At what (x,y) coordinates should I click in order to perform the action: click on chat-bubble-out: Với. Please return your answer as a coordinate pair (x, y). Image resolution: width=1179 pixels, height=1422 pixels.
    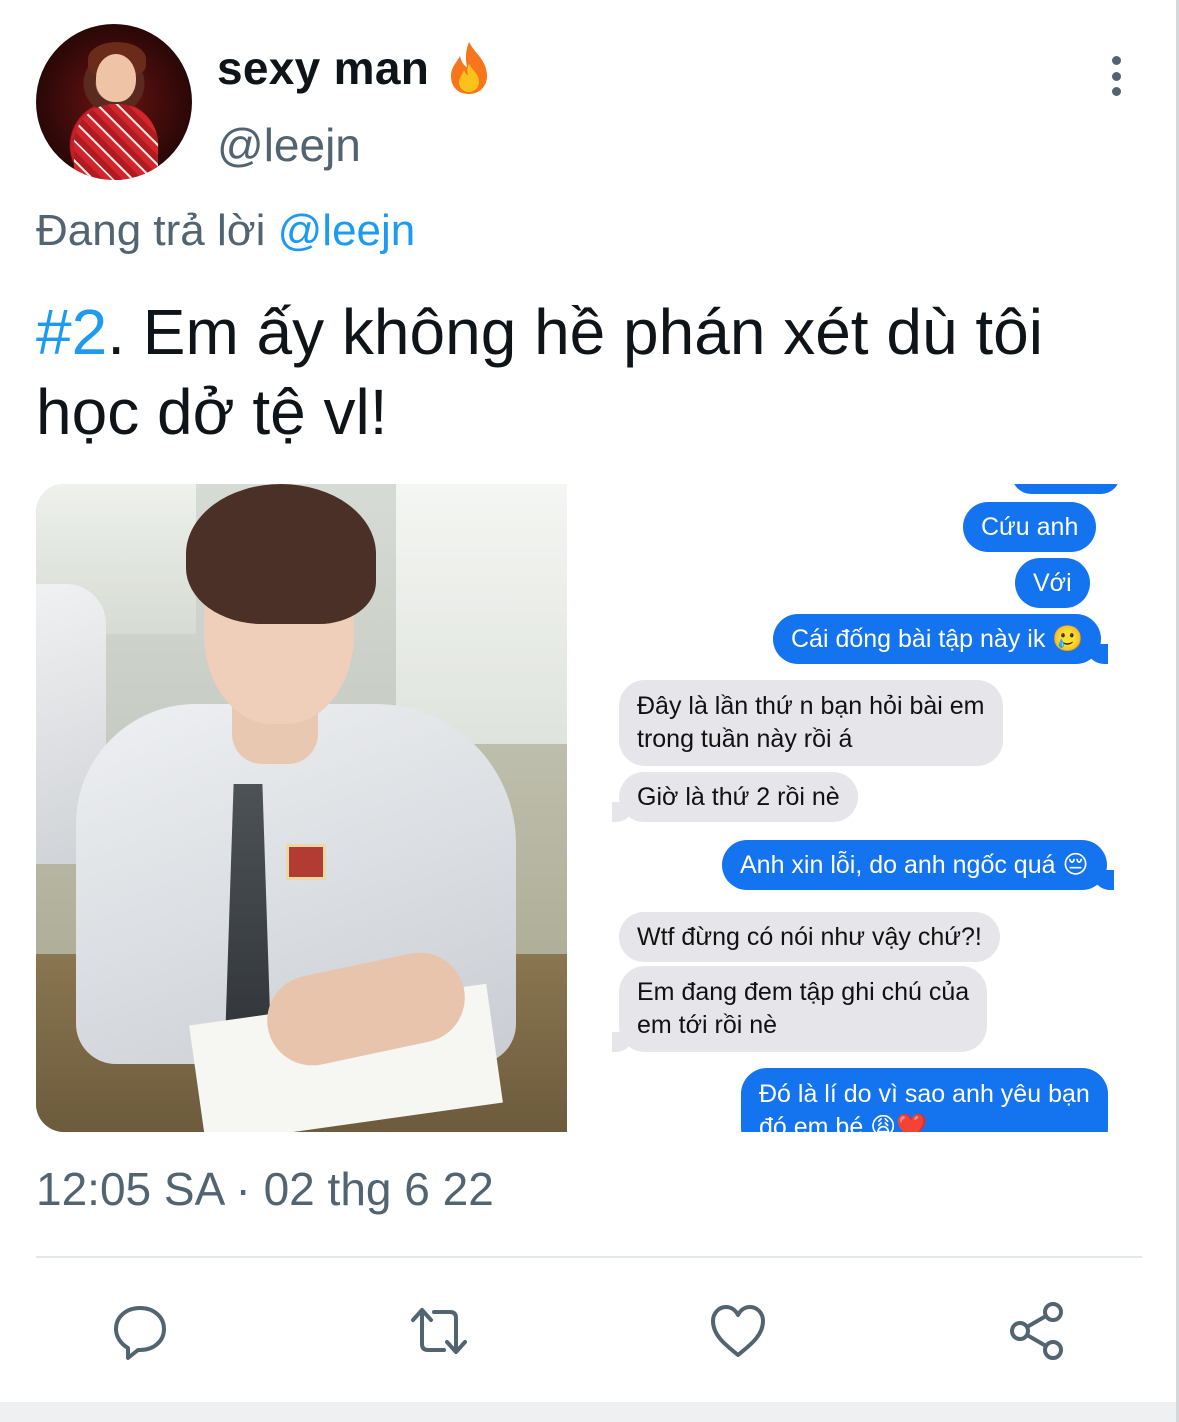
    Looking at the image, I should click on (1052, 583).